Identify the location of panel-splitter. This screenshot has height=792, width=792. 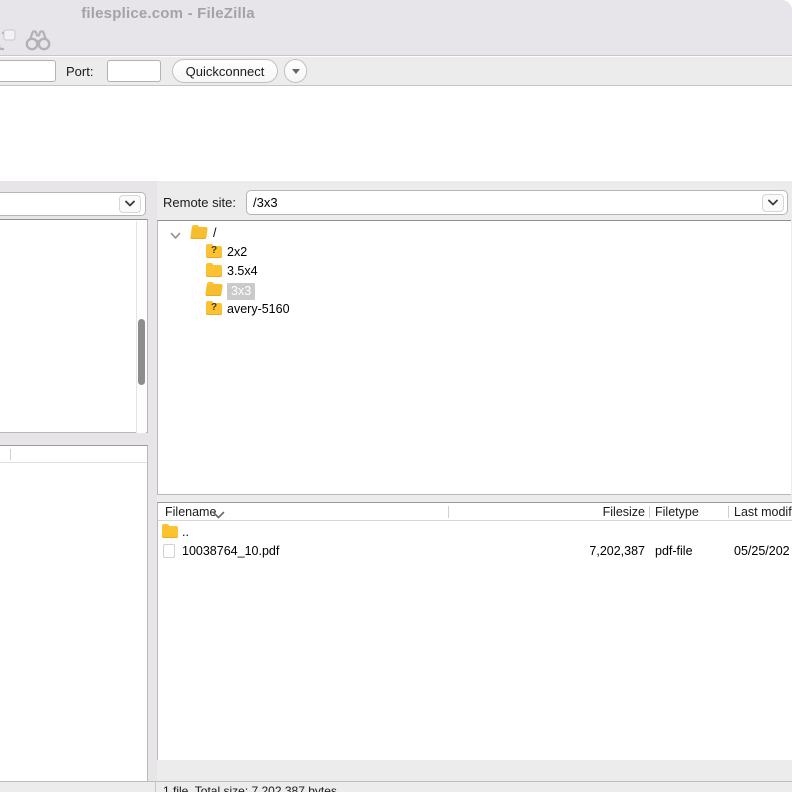
(153, 481).